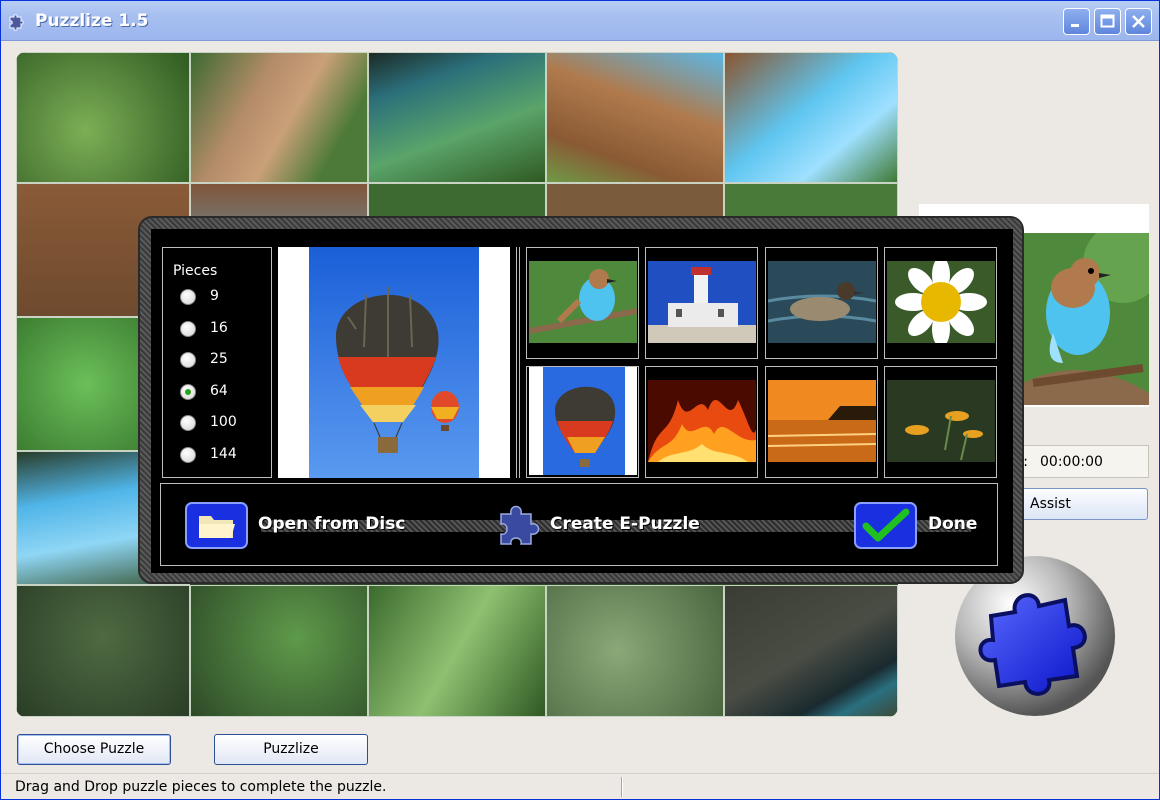 The width and height of the screenshot is (1160, 800). I want to click on choose-puzzle-button: Choose Puzzle, so click(94, 749).